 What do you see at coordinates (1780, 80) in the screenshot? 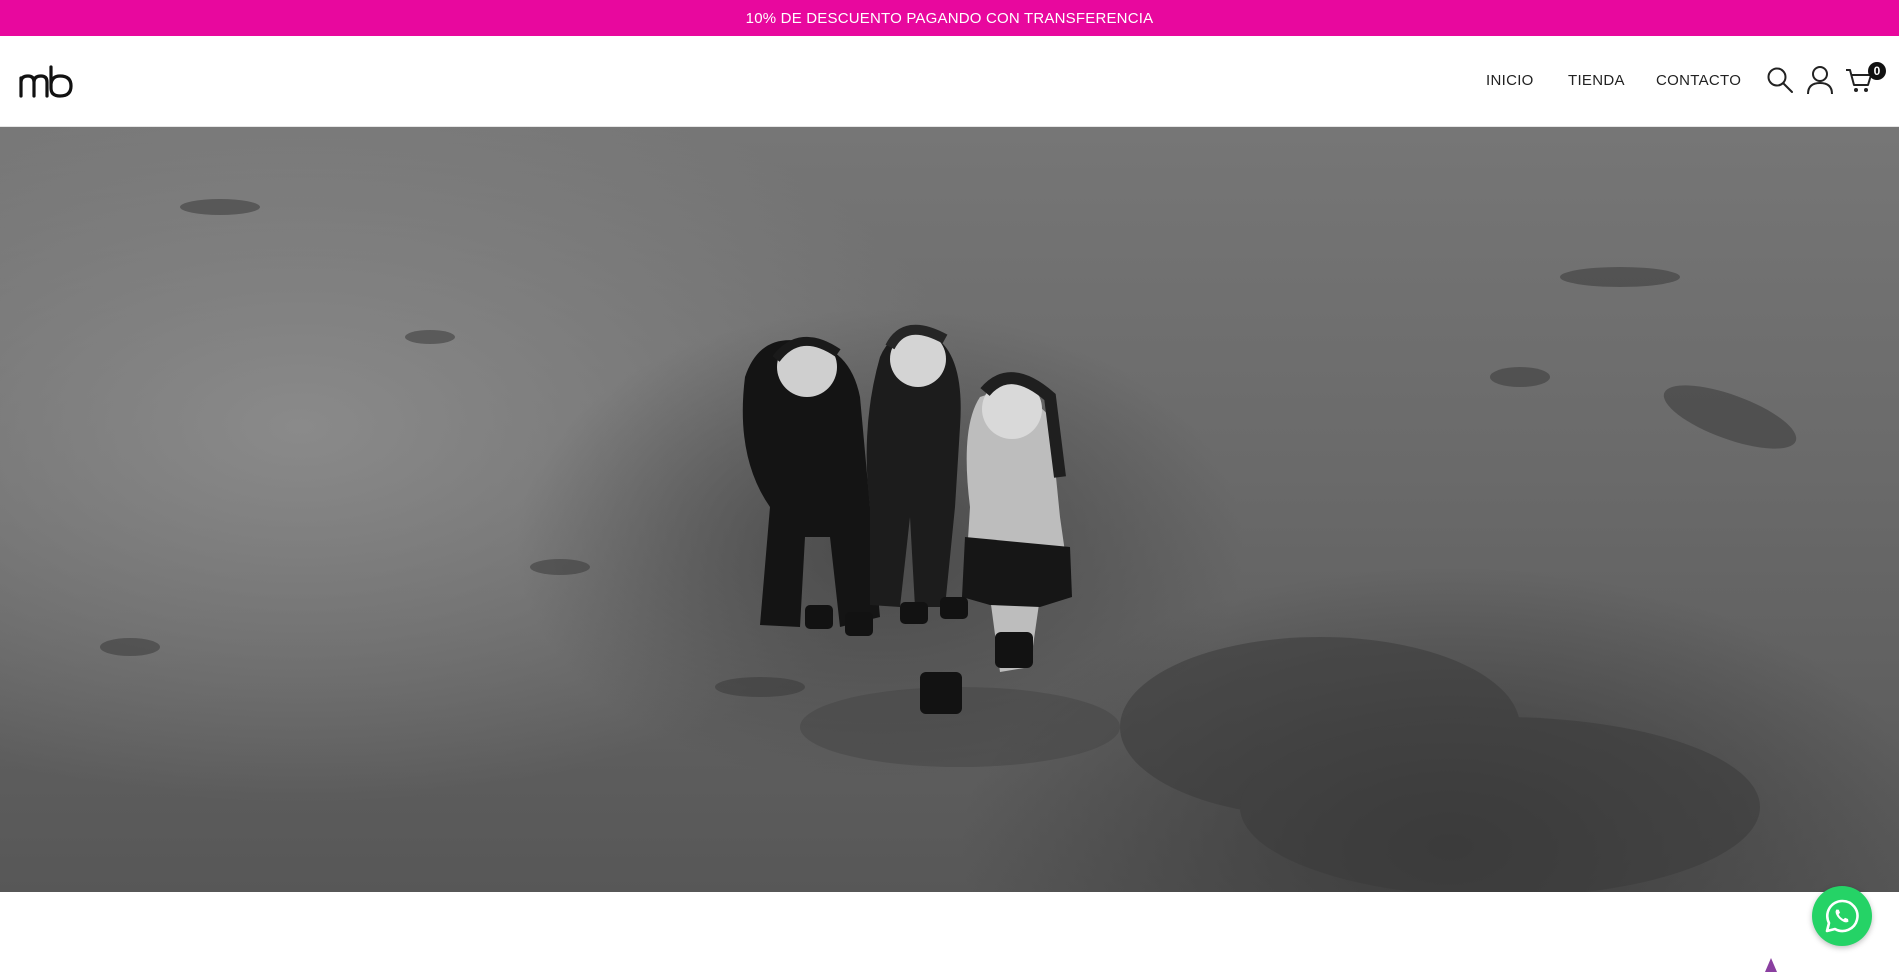
I see `search-icon` at bounding box center [1780, 80].